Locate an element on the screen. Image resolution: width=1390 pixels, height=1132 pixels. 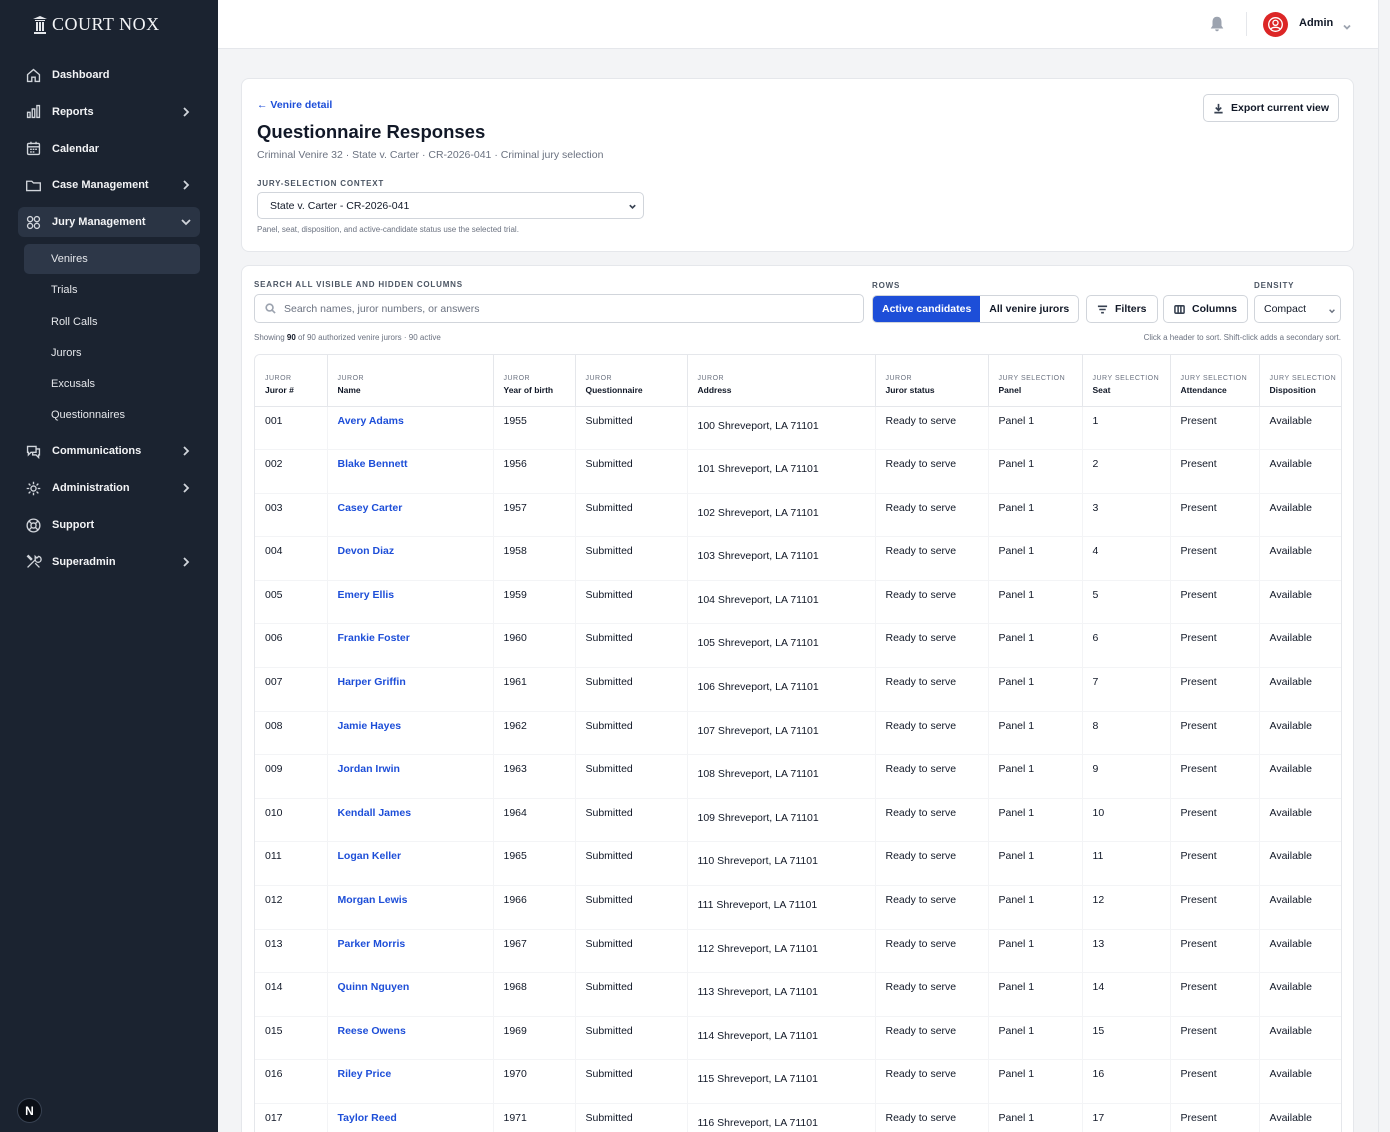
brand-logo: COURT NOX is located at coordinates (96, 24).